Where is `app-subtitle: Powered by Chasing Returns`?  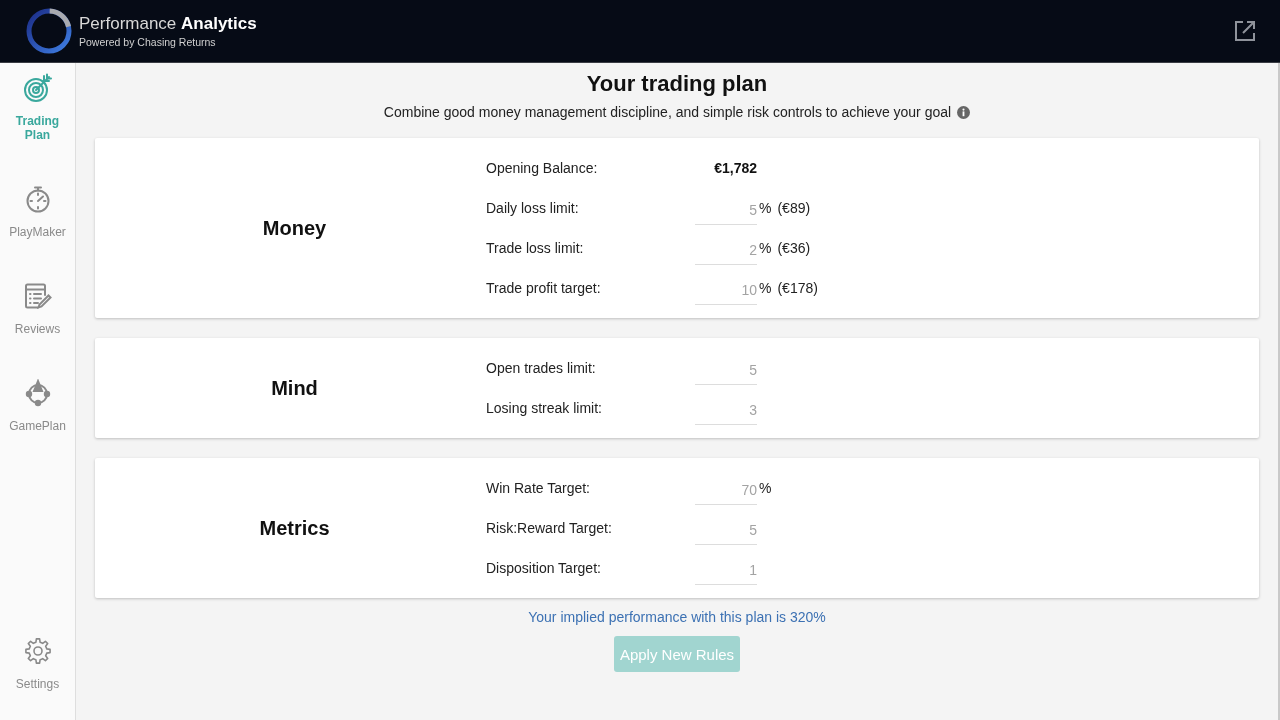
app-subtitle: Powered by Chasing Returns is located at coordinates (148, 42).